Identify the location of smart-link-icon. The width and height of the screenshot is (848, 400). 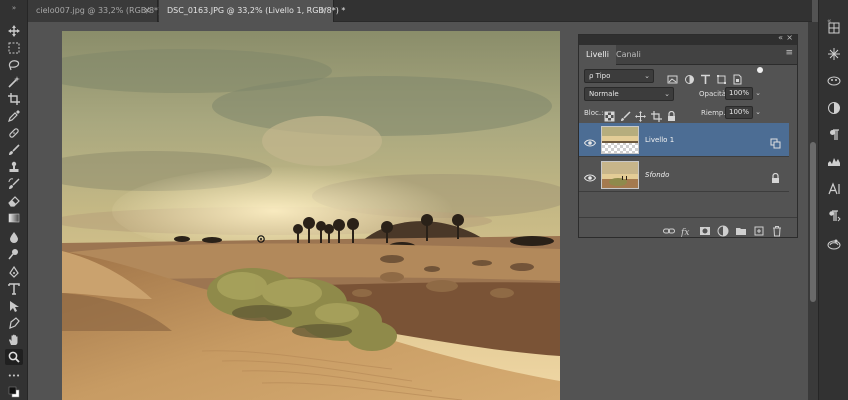
(775, 141).